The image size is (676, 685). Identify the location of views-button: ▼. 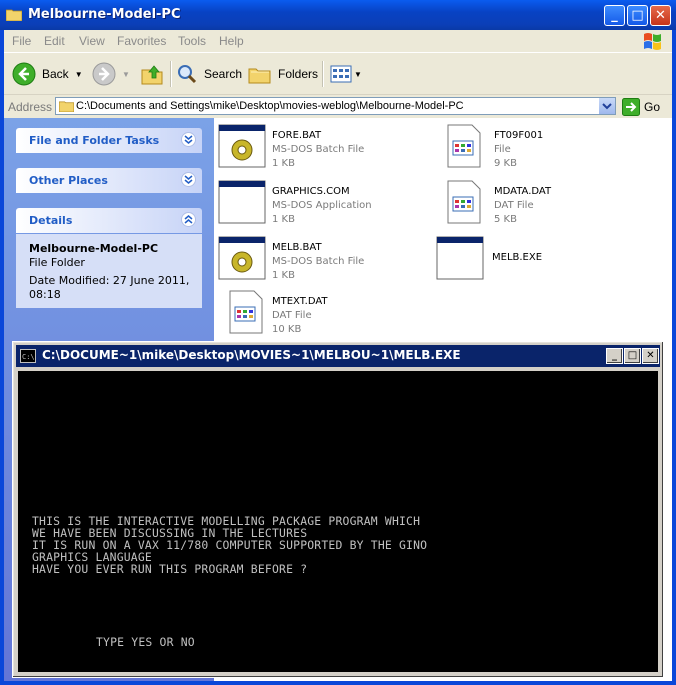
(346, 74).